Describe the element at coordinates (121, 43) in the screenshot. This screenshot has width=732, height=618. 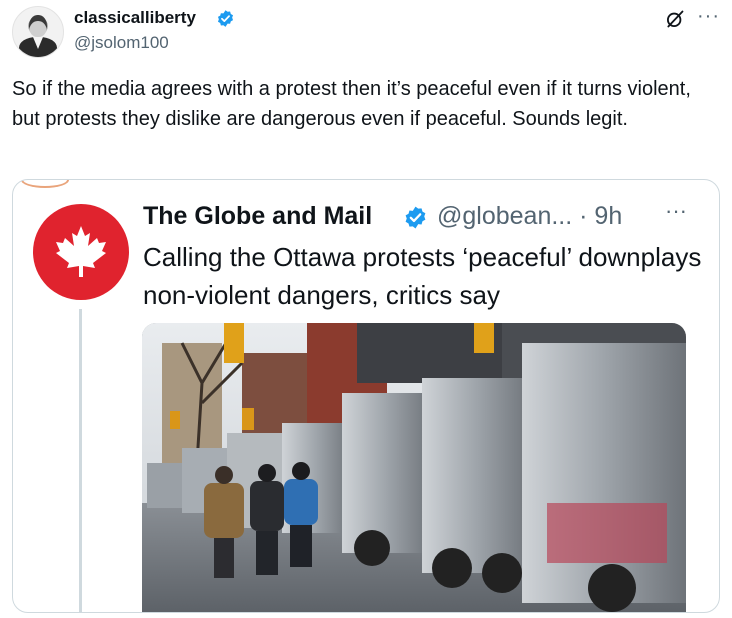
I see `handle: @jsolom100` at that location.